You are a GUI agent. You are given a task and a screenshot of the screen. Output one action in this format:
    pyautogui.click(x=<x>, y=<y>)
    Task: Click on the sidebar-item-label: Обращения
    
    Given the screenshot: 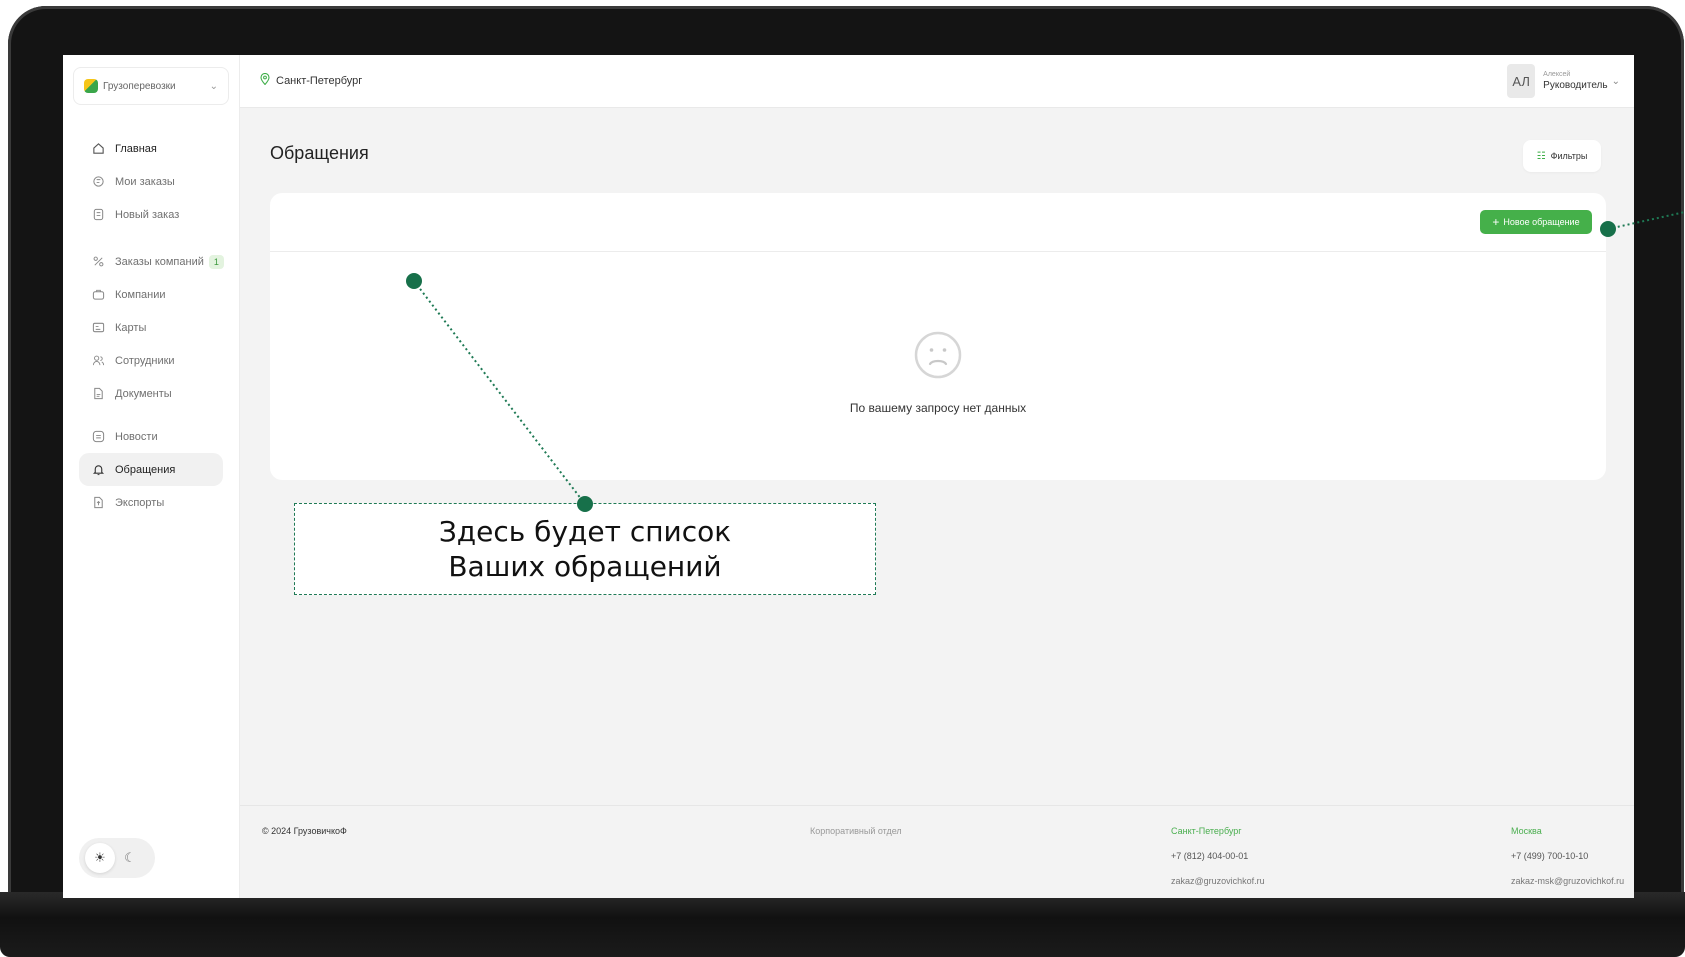 What is the action you would take?
    pyautogui.click(x=145, y=469)
    